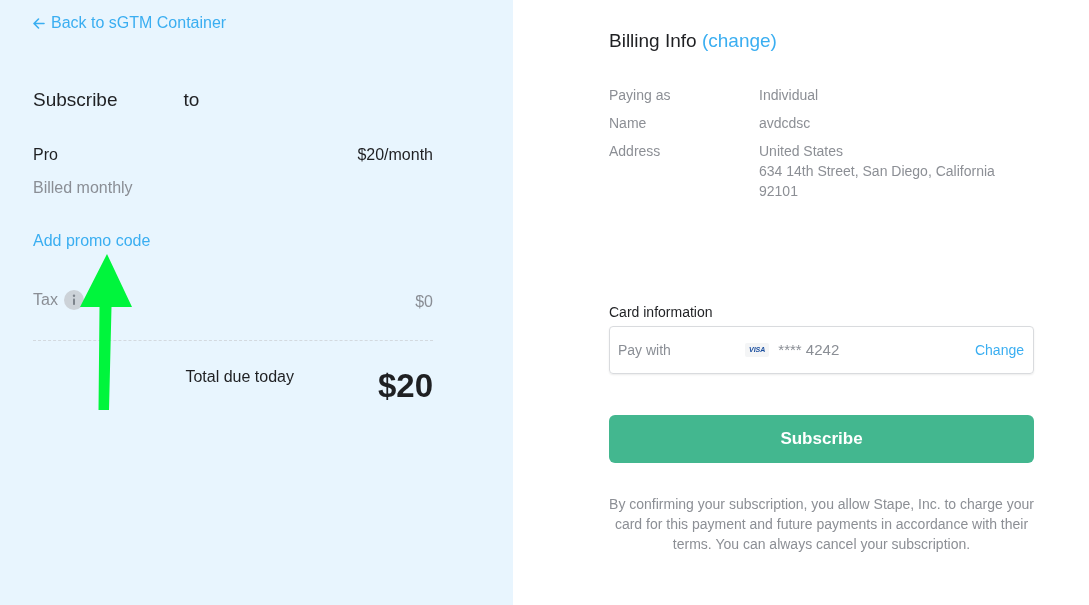  Describe the element at coordinates (628, 123) in the screenshot. I see `field-label: Name` at that location.